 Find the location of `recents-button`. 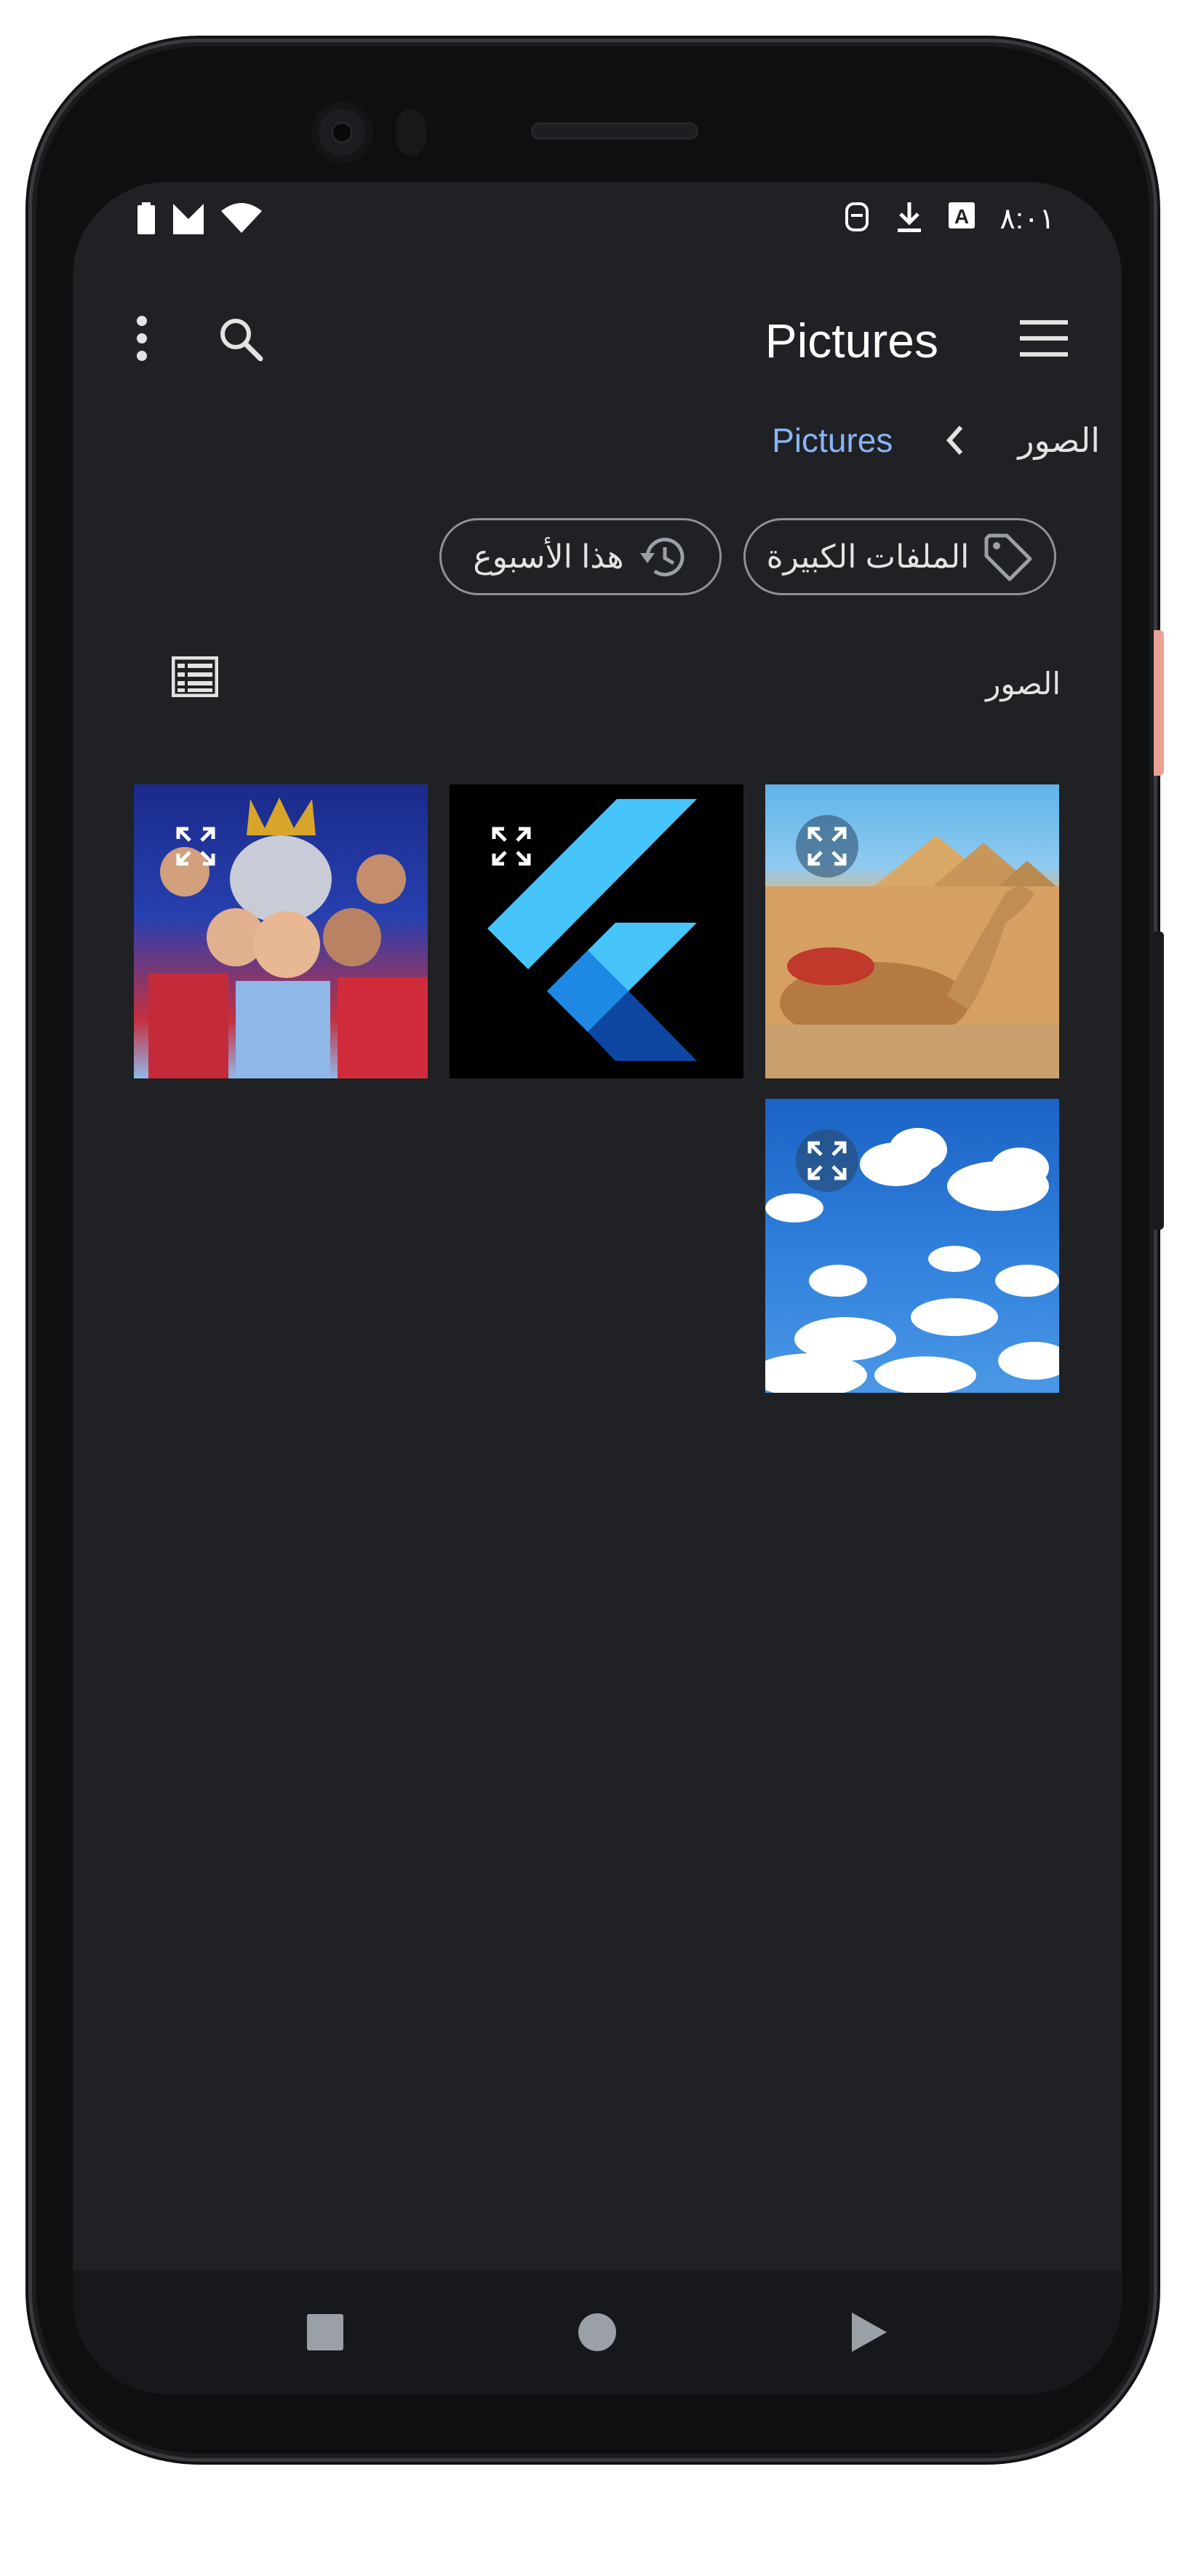

recents-button is located at coordinates (325, 2332).